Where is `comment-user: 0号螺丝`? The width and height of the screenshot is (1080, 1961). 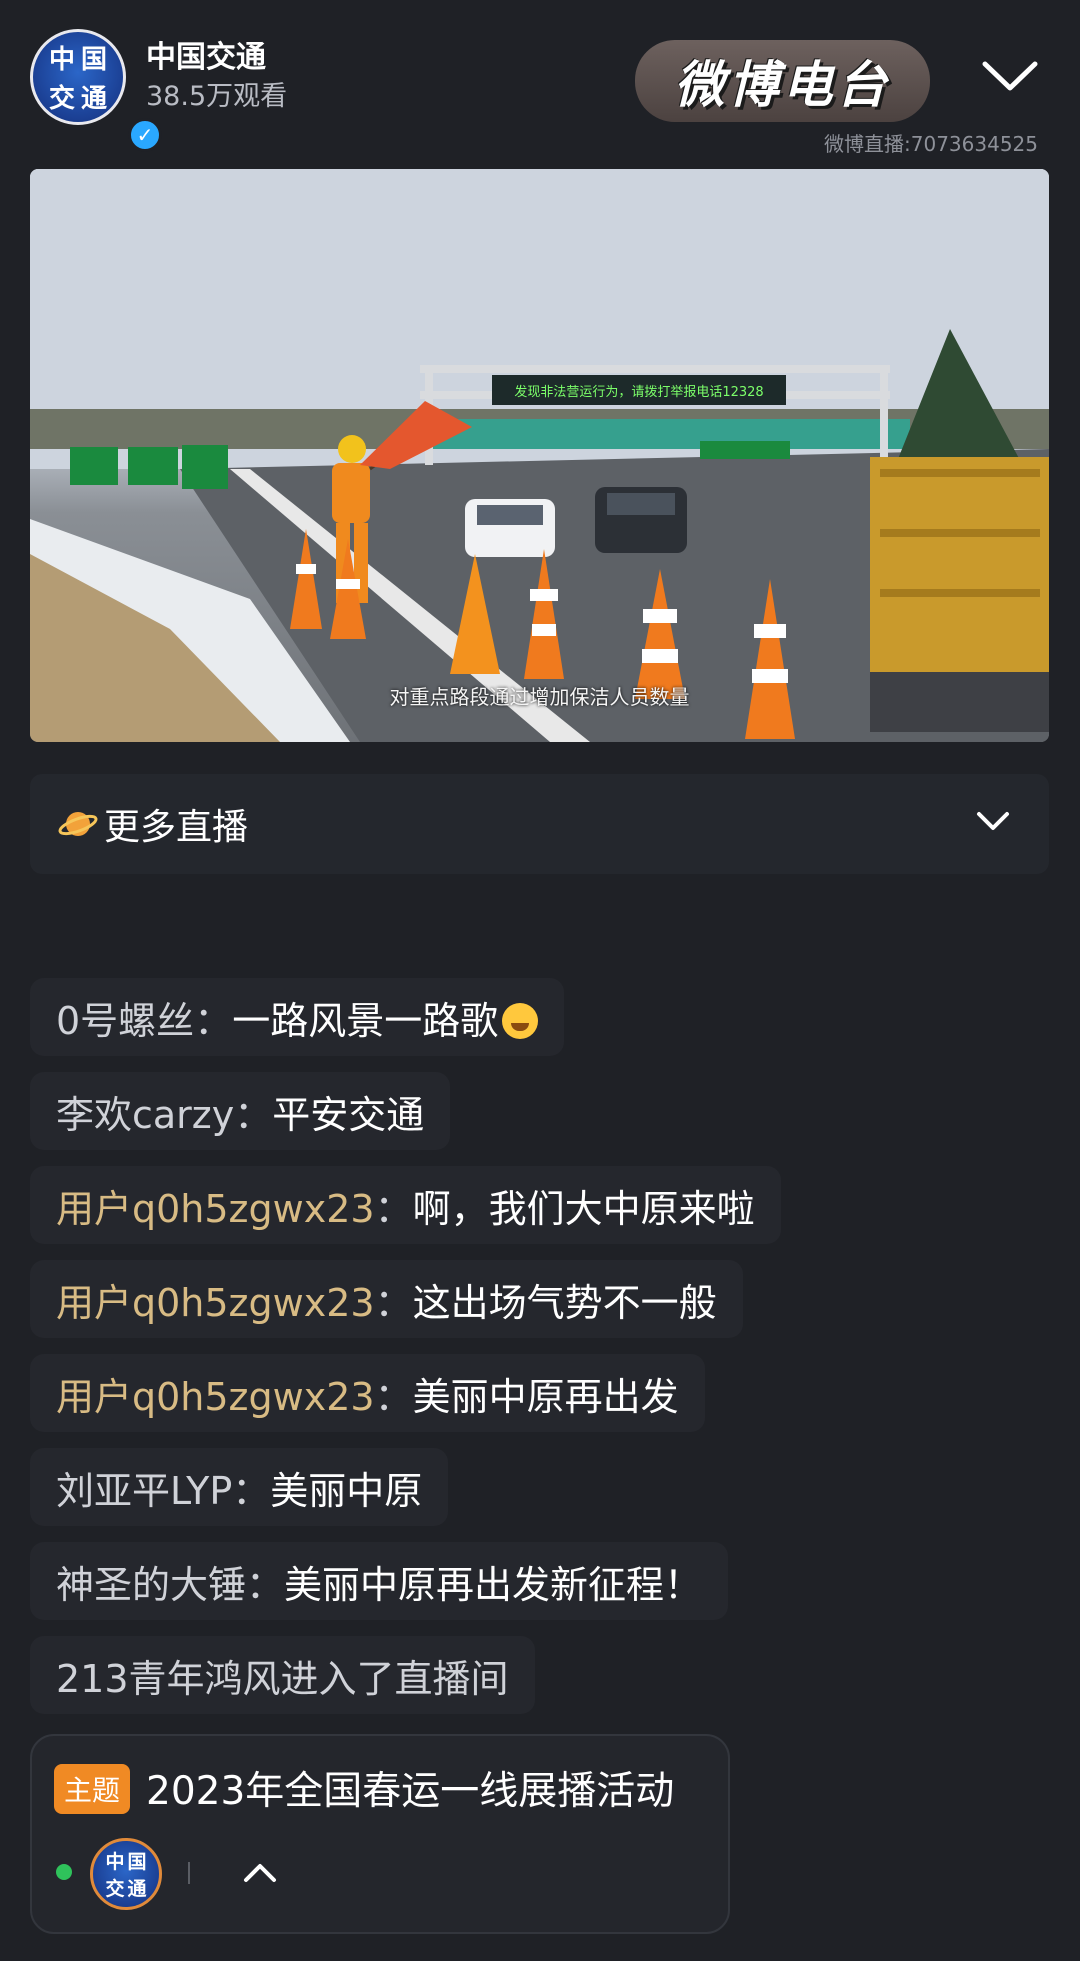 comment-user: 0号螺丝 is located at coordinates (125, 1017).